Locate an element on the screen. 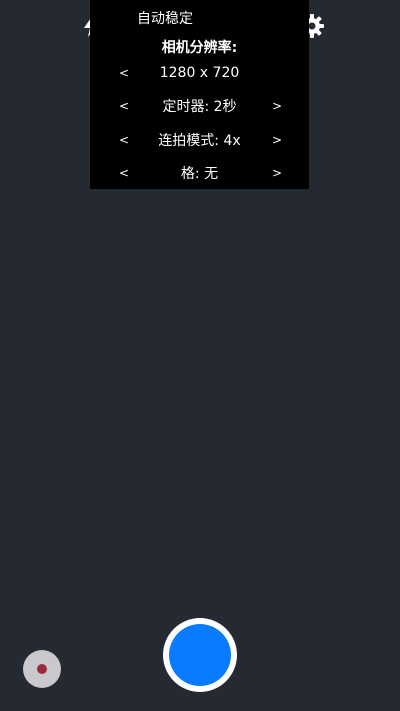 Image resolution: width=400 pixels, height=711 pixels. grid-row: < 格: 无 > is located at coordinates (199, 173).